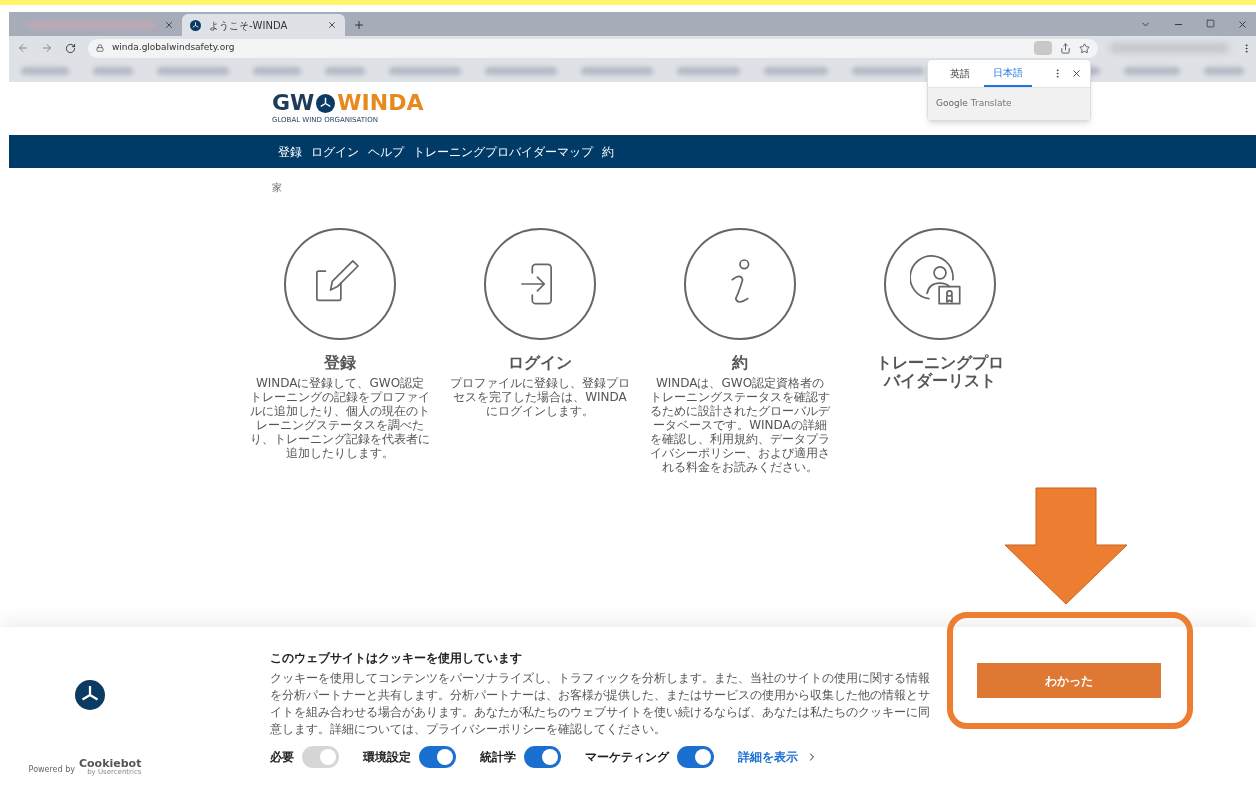  What do you see at coordinates (1084, 48) in the screenshot?
I see `star-icon` at bounding box center [1084, 48].